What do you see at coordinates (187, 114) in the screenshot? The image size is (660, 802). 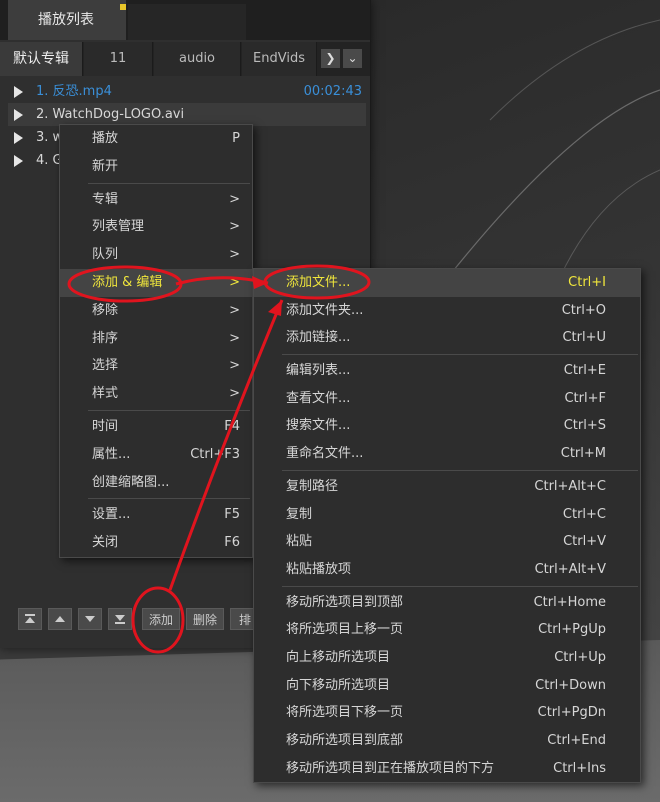 I see `list-item: 2. WatchDog-LOGO.avi` at bounding box center [187, 114].